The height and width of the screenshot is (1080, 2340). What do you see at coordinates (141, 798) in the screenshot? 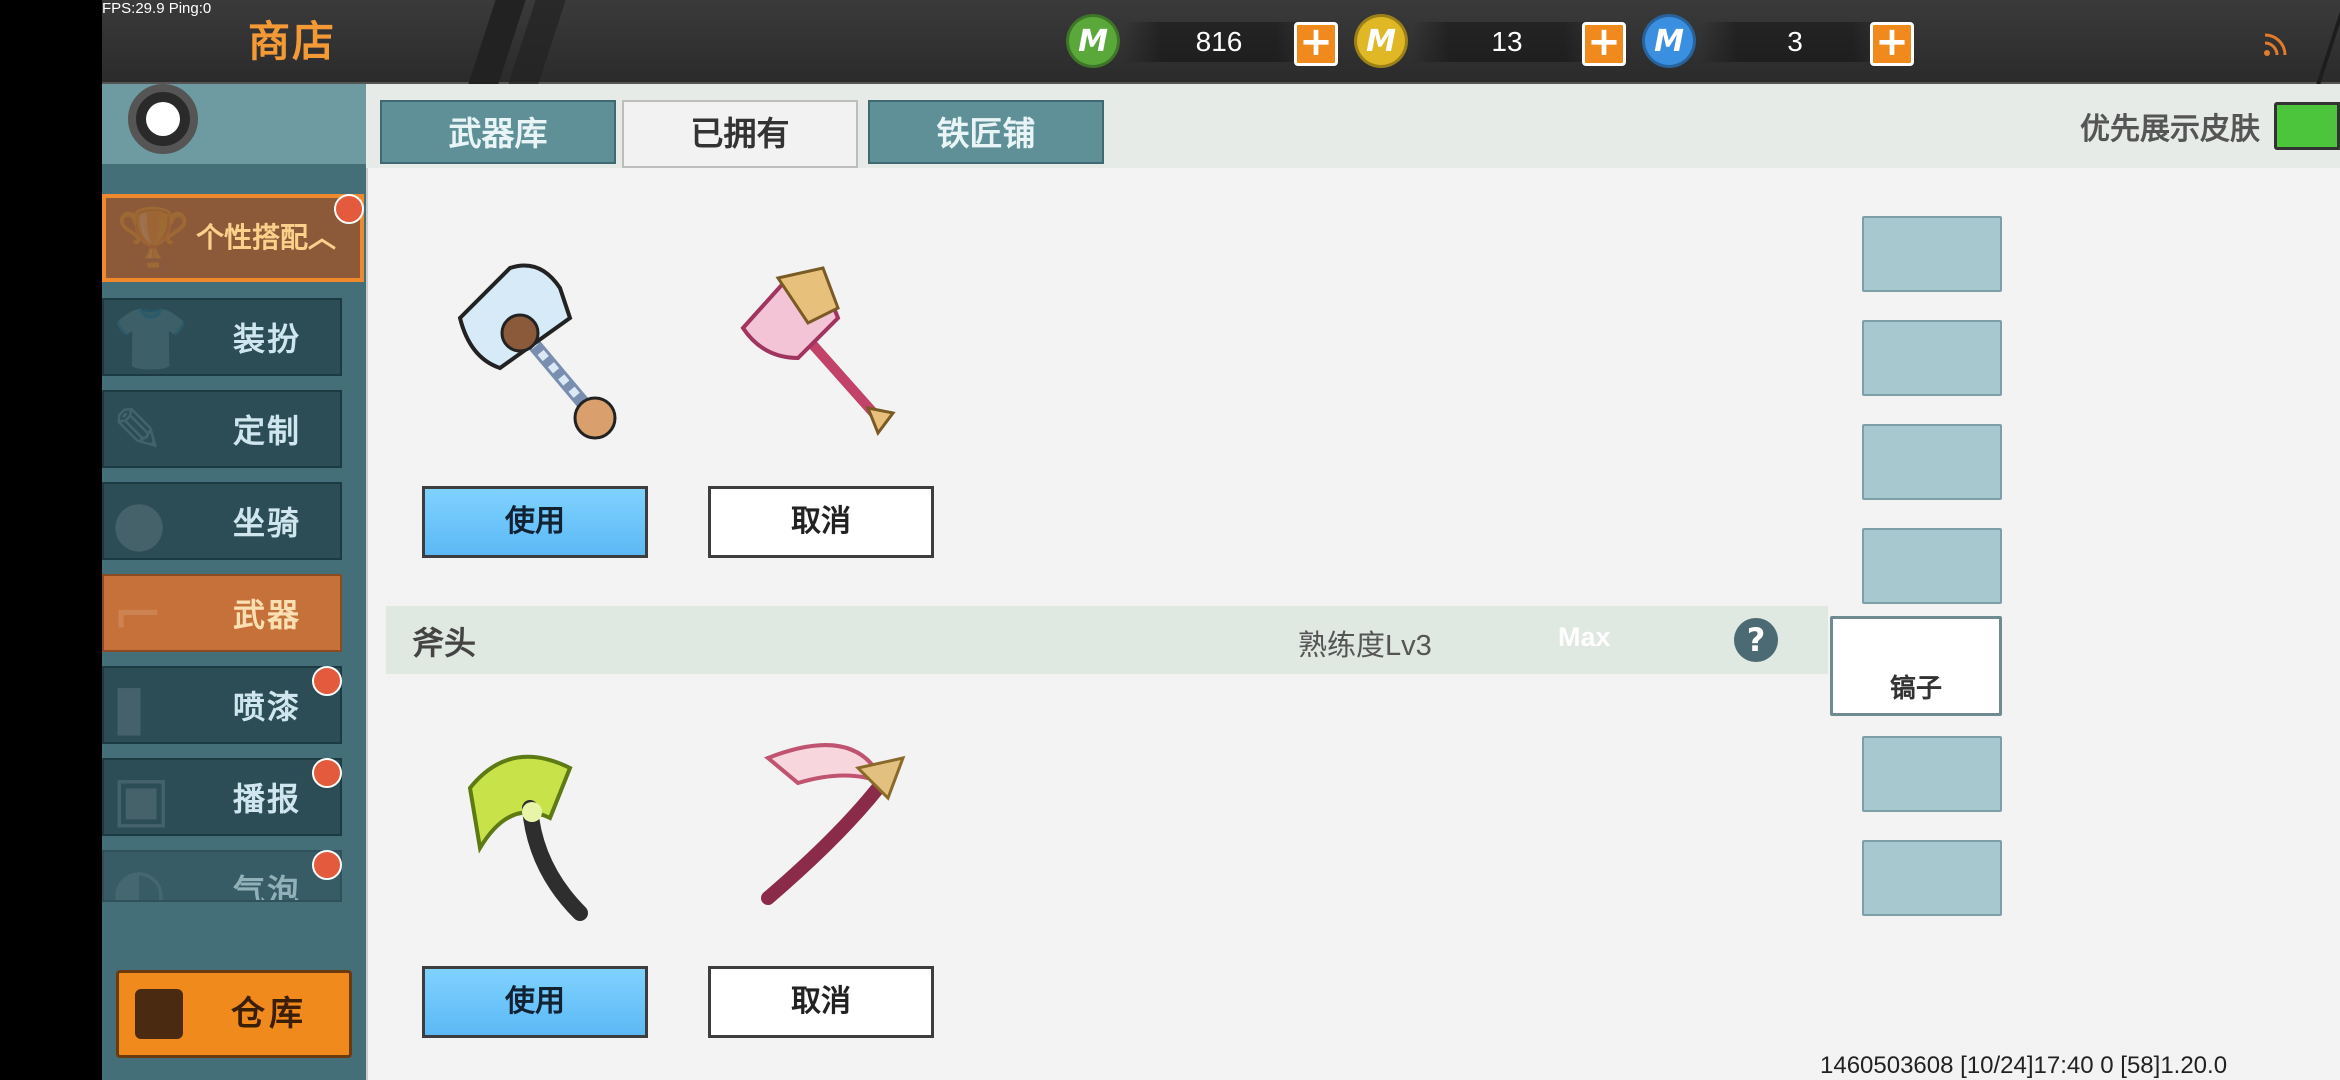
I see `box-icon: ▣` at bounding box center [141, 798].